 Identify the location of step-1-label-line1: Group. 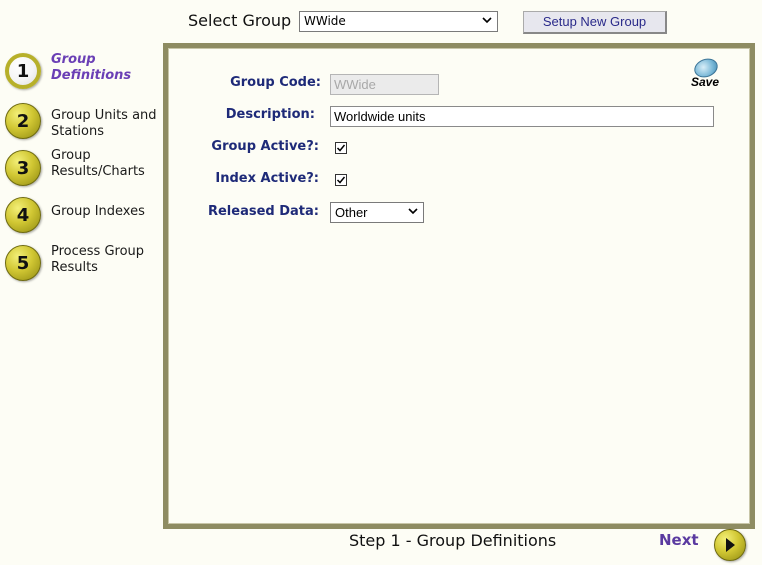
(73, 59).